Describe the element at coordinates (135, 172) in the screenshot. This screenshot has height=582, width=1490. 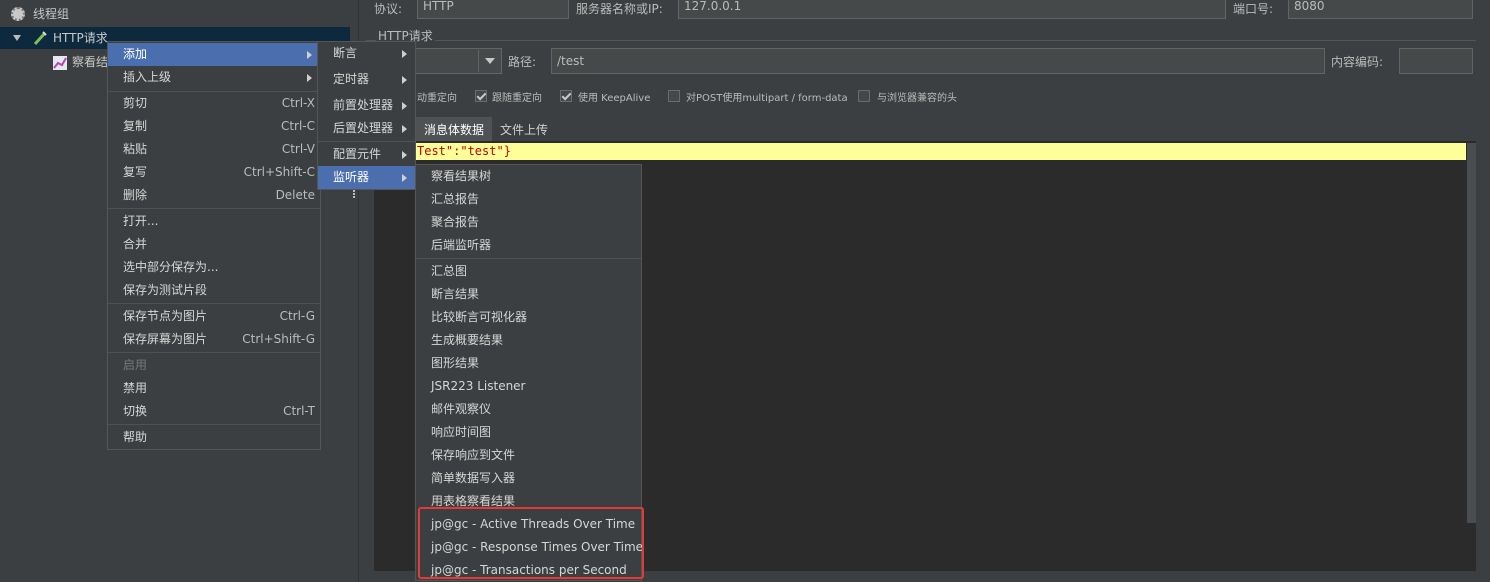
I see `menu-label: 复写` at that location.